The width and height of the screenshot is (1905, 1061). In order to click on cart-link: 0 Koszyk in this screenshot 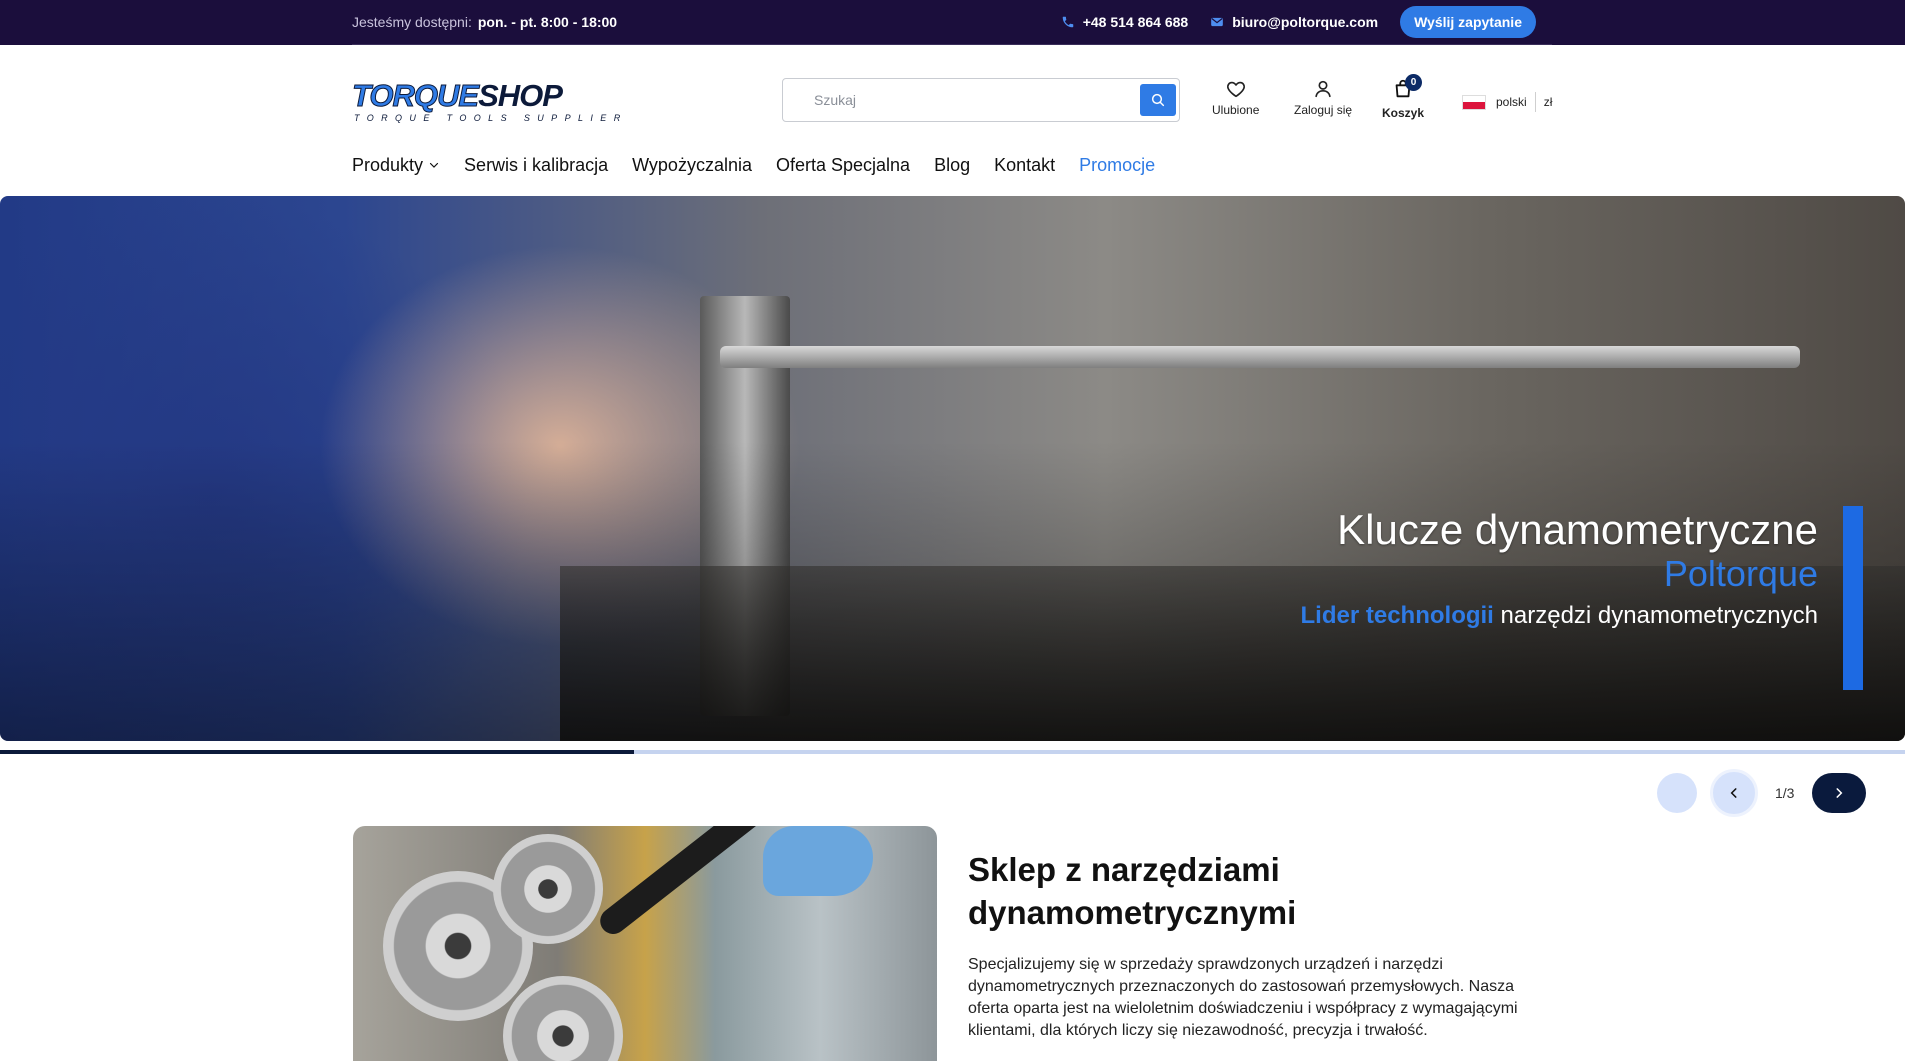, I will do `click(1403, 97)`.